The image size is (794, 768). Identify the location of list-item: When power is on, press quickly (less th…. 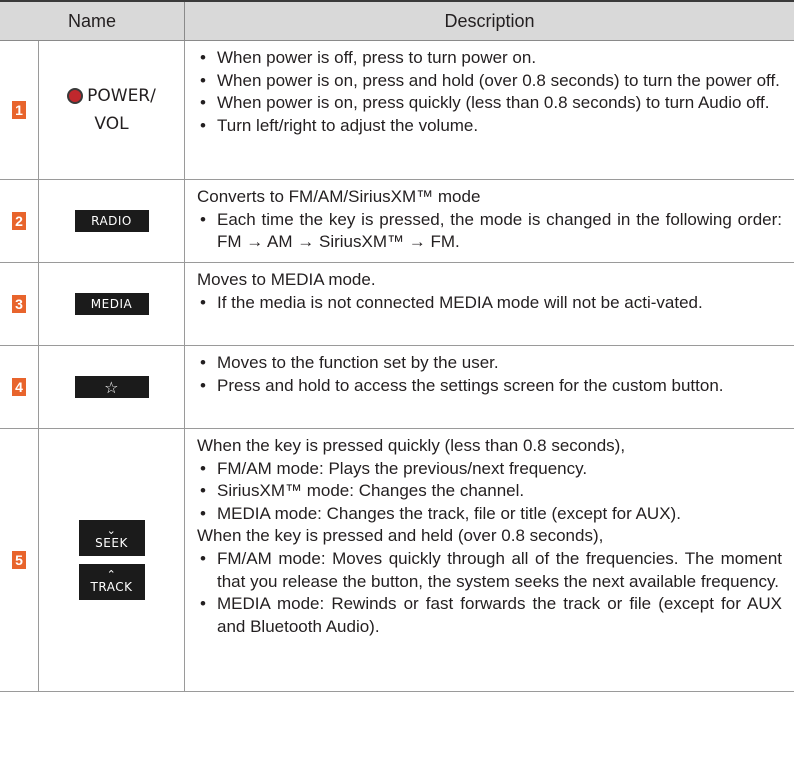
(489, 103).